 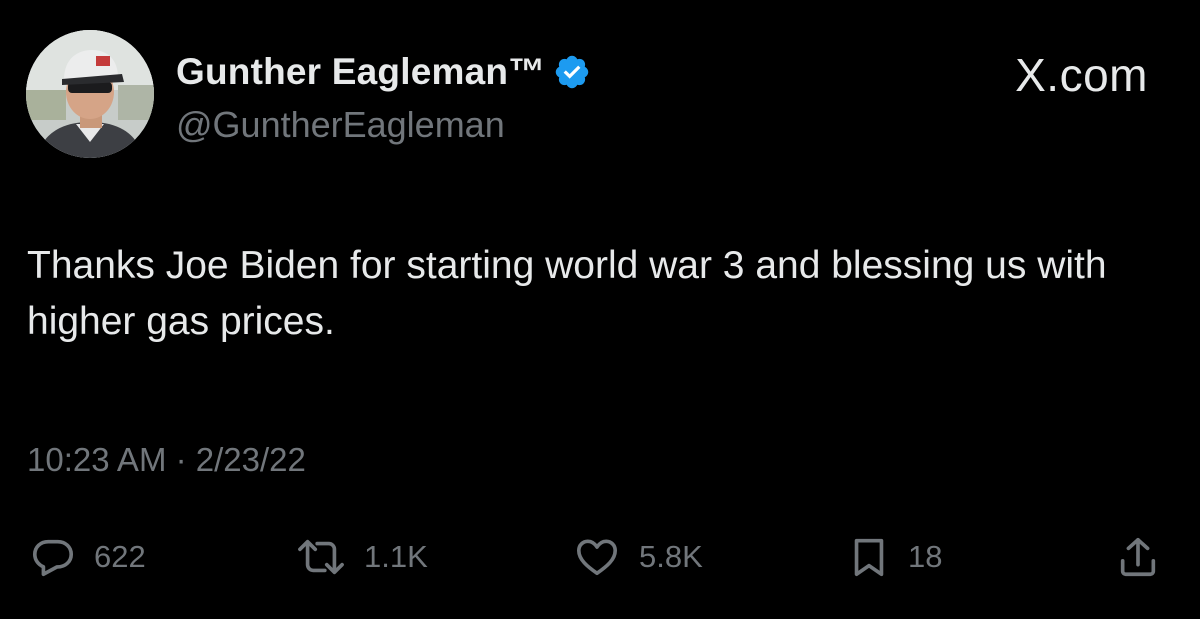 What do you see at coordinates (166, 460) in the screenshot?
I see `tweet-timestamp: 10:23 AM · 2/23/22` at bounding box center [166, 460].